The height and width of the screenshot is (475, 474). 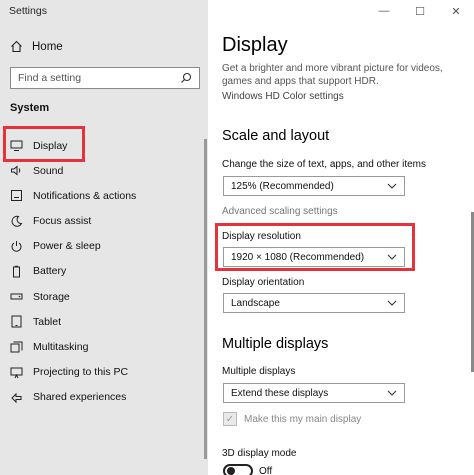 I want to click on sidebar-item-shared-experiences: Shared experiences, so click(x=104, y=397).